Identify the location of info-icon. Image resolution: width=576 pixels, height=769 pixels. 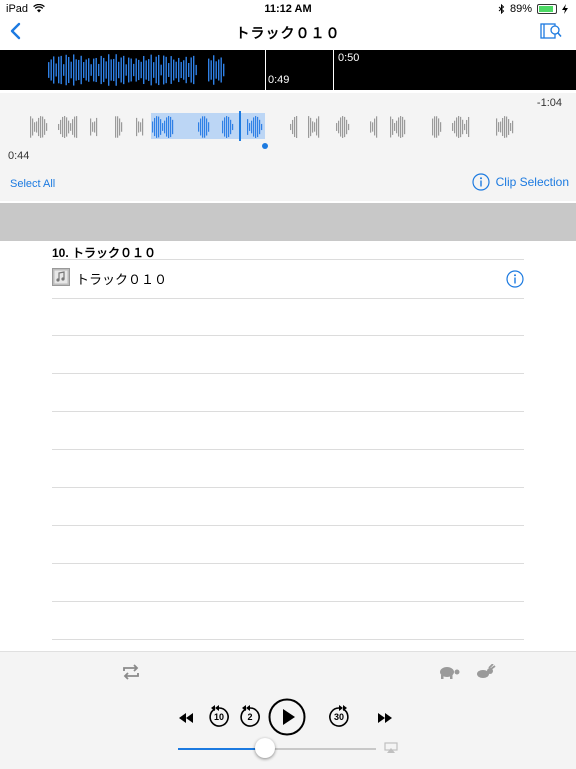
(481, 182).